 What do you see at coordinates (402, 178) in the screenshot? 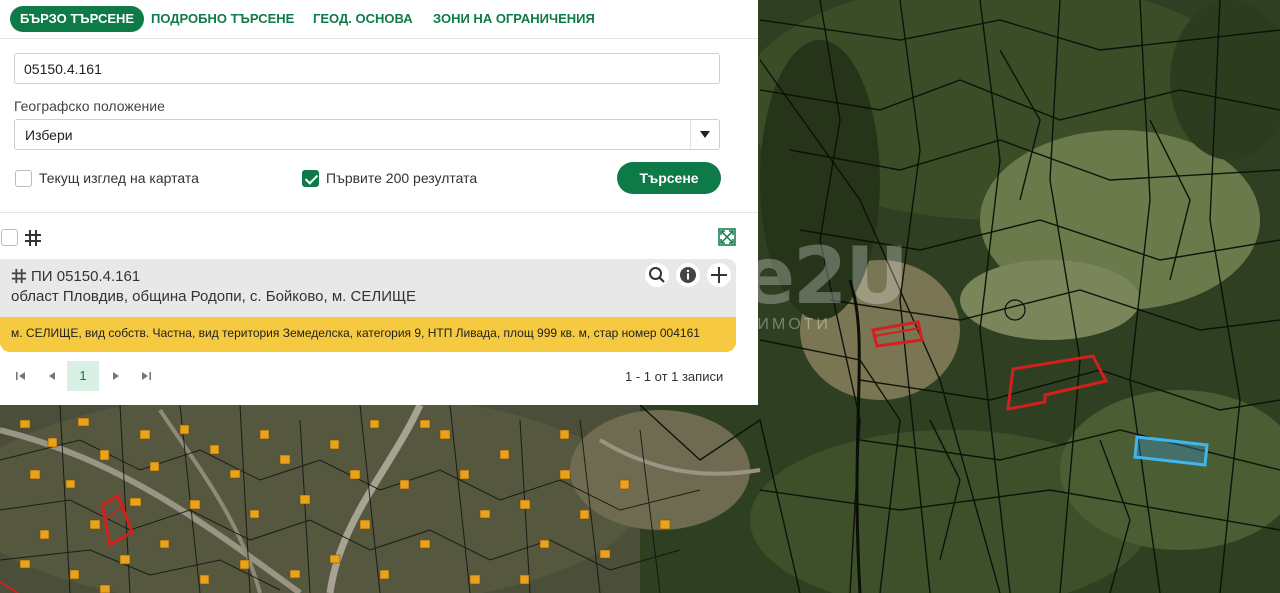
I see `first-200-results-label: Първите 200 резултата` at bounding box center [402, 178].